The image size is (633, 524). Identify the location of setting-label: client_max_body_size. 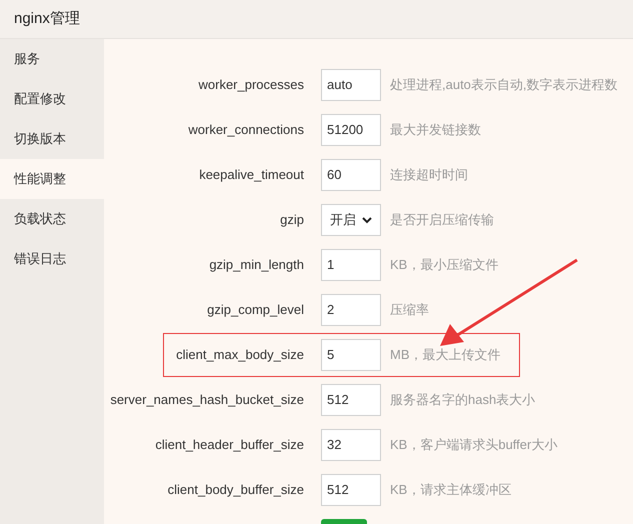
(239, 355).